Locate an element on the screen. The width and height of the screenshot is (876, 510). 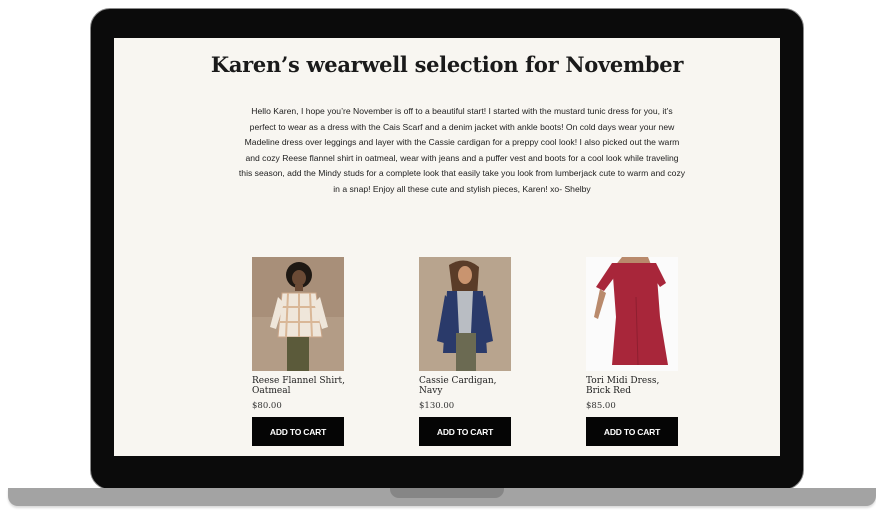
product-price: $80.00 is located at coordinates (267, 406).